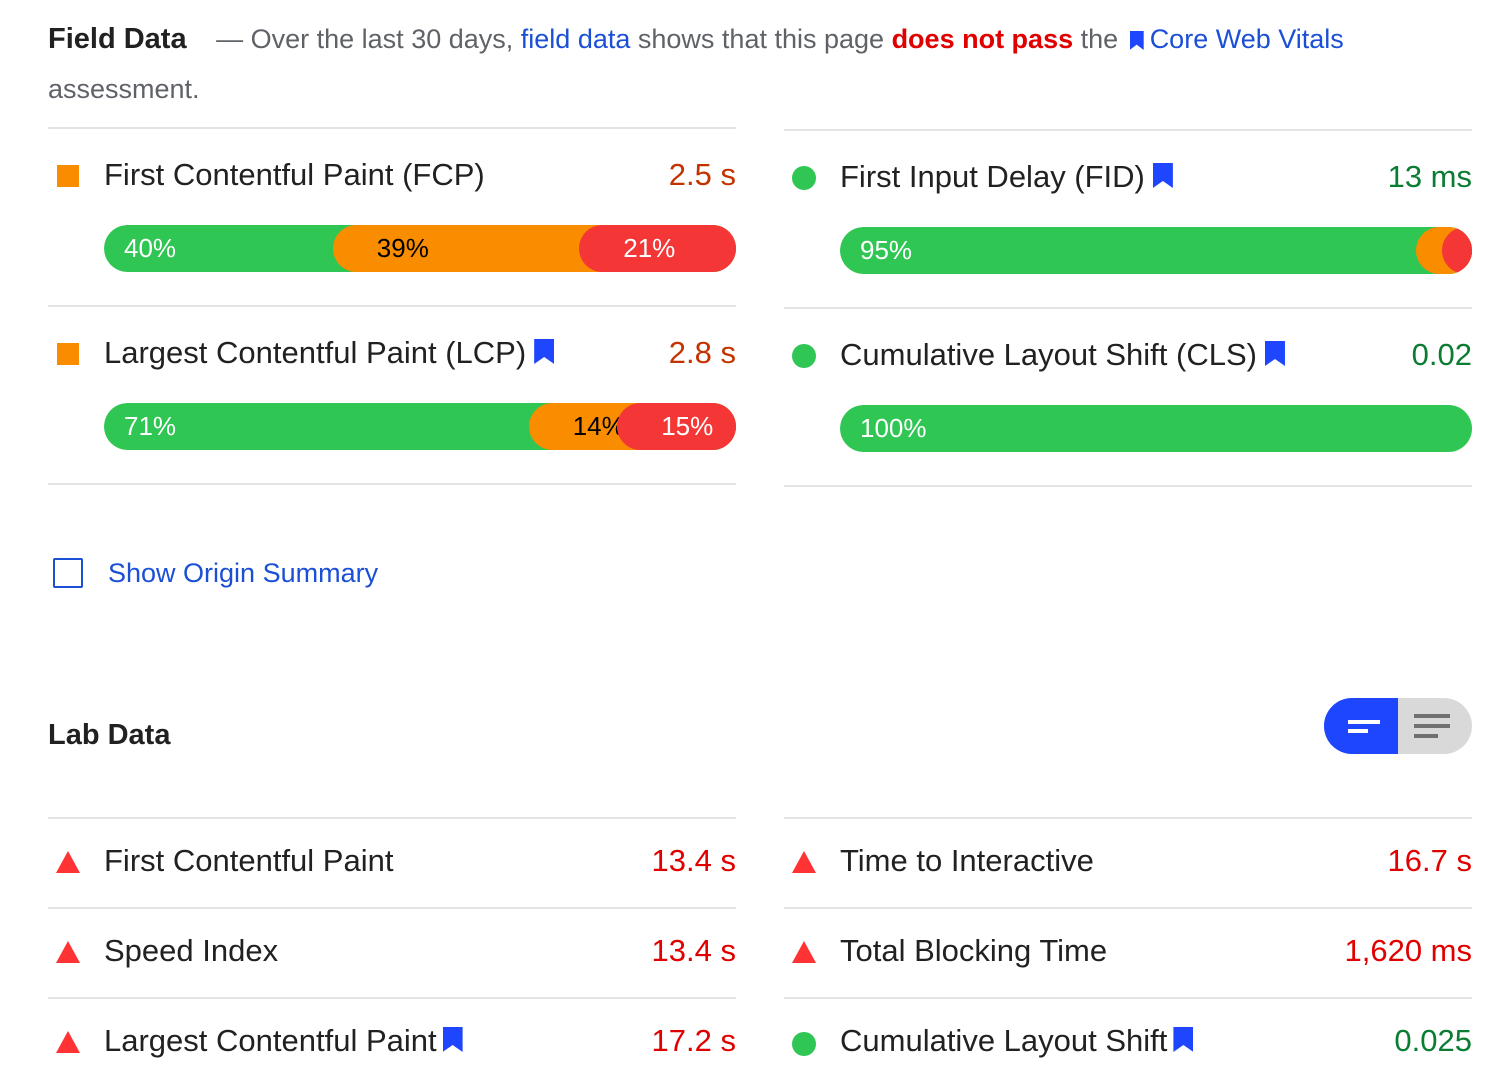 The height and width of the screenshot is (1087, 1496). Describe the element at coordinates (382, 39) in the screenshot. I see `intro-text: Over the last 30 days,` at that location.